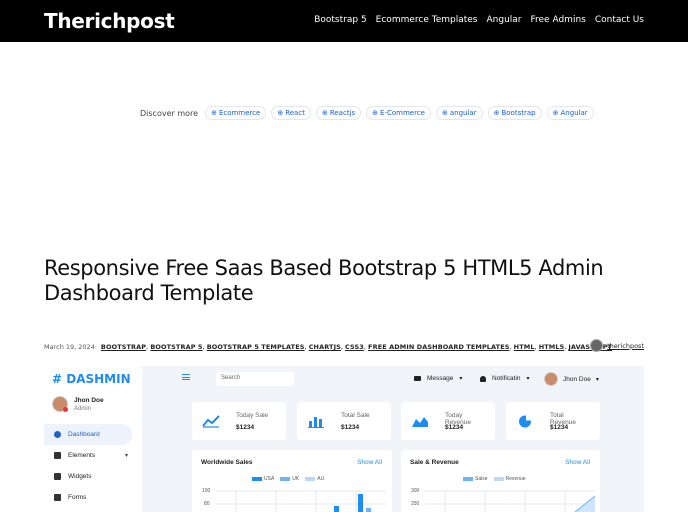 The width and height of the screenshot is (688, 512). I want to click on nav-link-contact-us: Contact Us, so click(619, 20).